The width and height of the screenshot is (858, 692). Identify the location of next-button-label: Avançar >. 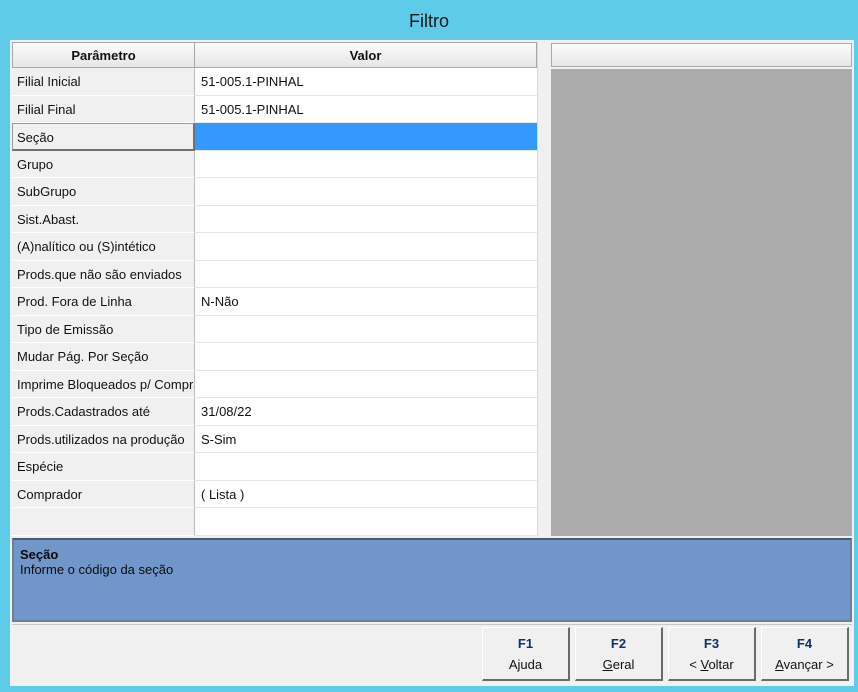
(804, 664).